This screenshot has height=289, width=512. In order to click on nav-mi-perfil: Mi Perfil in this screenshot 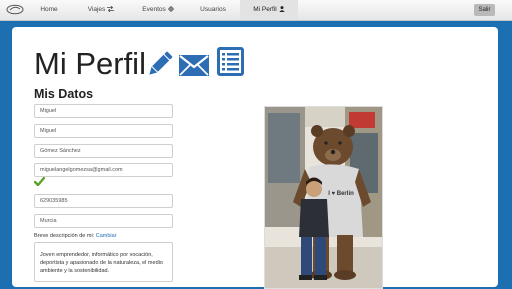, I will do `click(269, 10)`.